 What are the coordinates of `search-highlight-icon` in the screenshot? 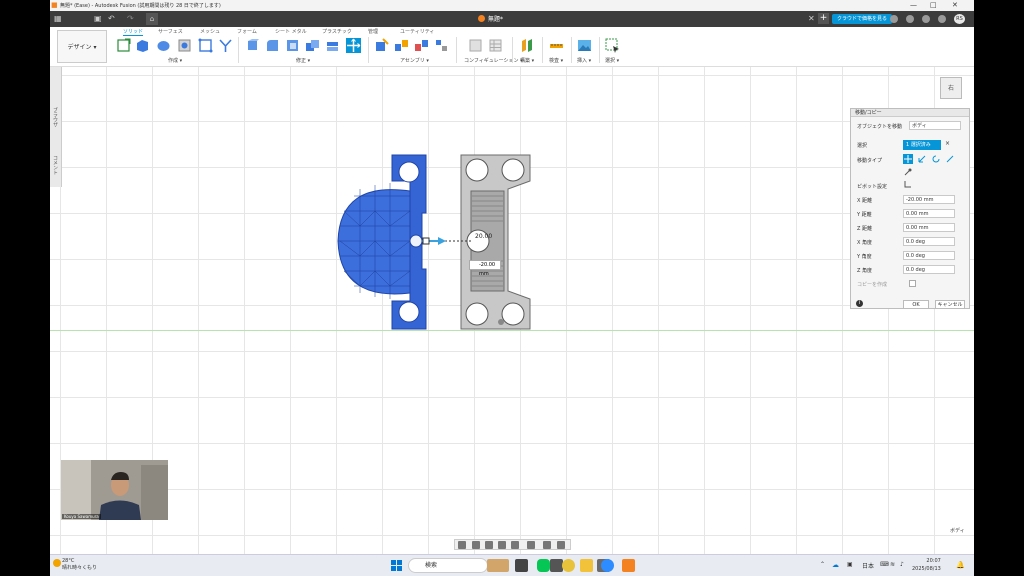 It's located at (498, 565).